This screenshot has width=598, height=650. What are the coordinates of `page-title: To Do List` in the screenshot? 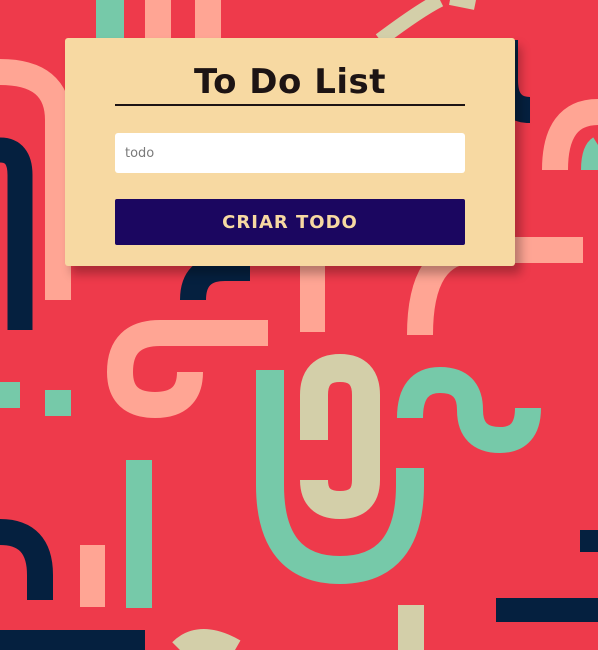 It's located at (290, 82).